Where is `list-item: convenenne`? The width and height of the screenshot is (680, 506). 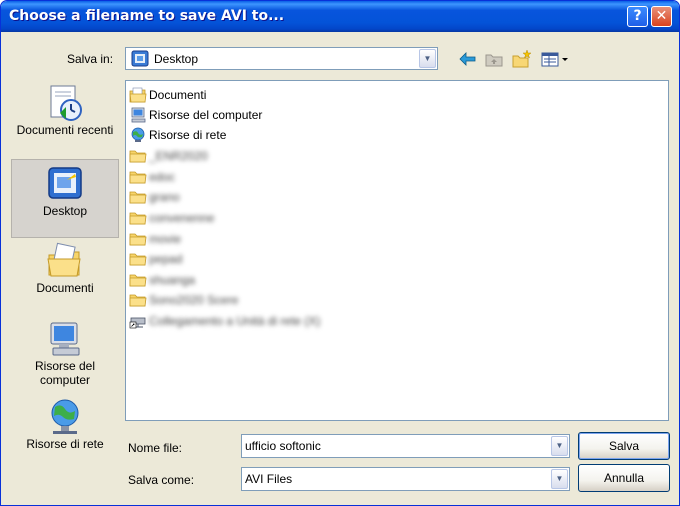
list-item: convenenne is located at coordinates (171, 217).